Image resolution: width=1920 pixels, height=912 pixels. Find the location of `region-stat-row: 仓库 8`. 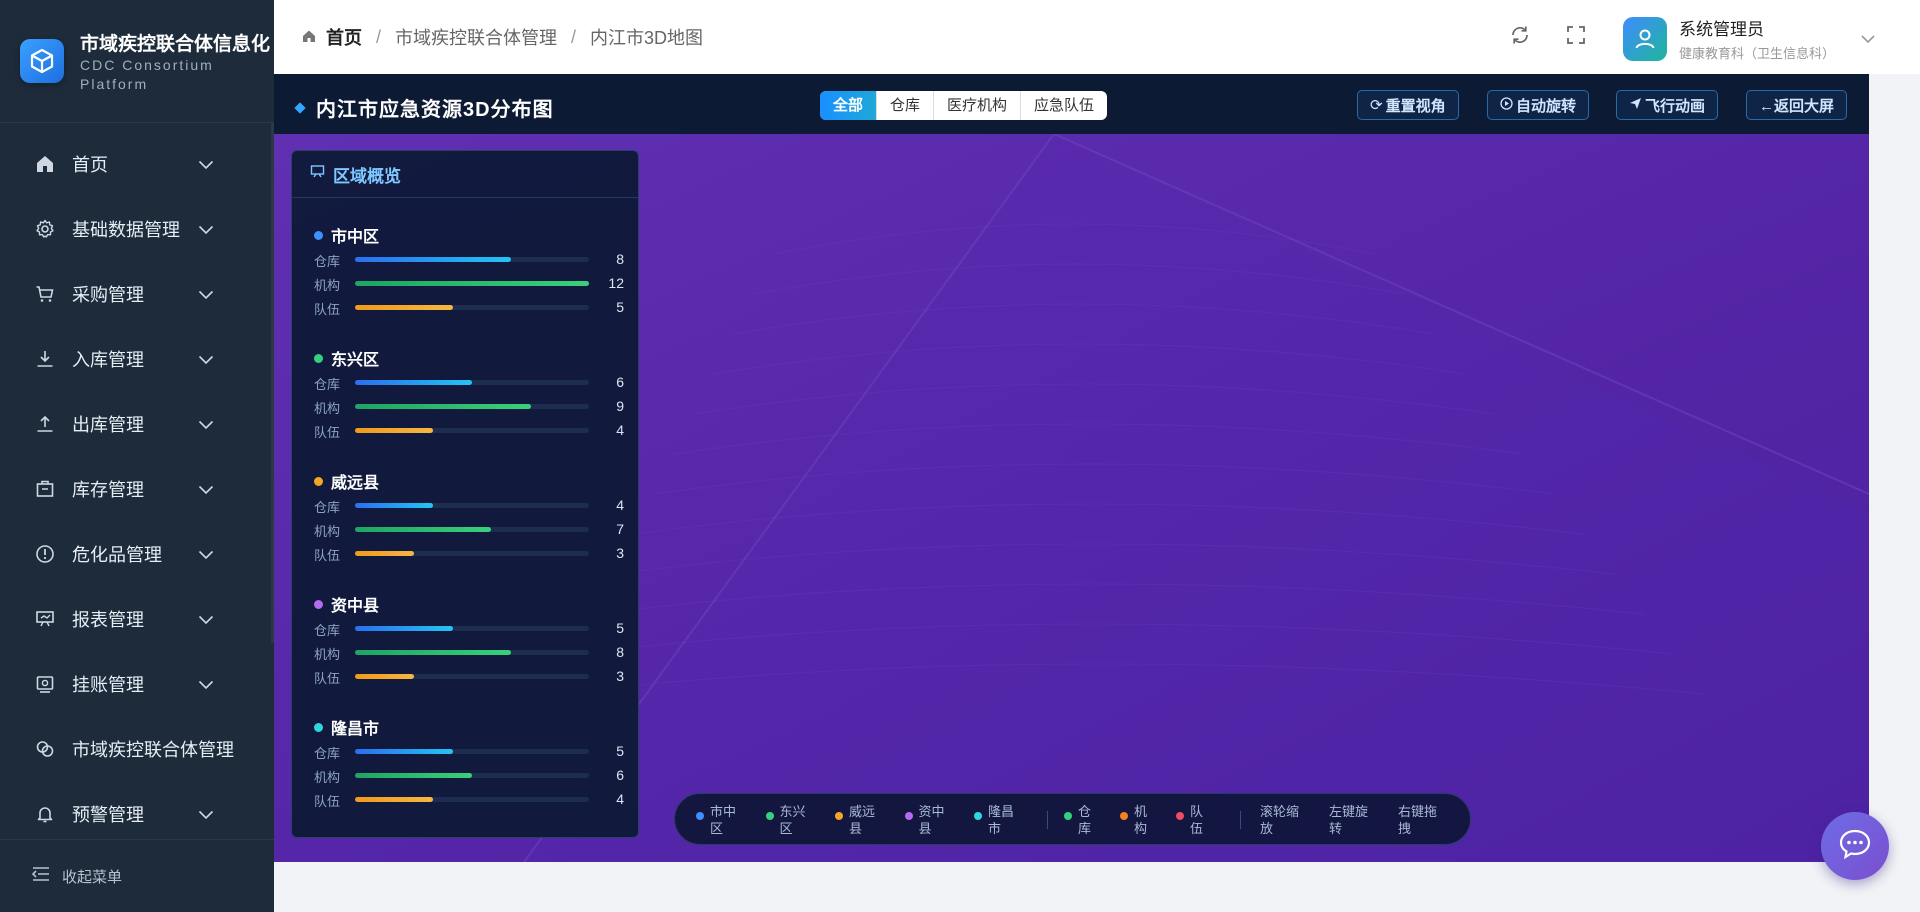

region-stat-row: 仓库 8 is located at coordinates (469, 260).